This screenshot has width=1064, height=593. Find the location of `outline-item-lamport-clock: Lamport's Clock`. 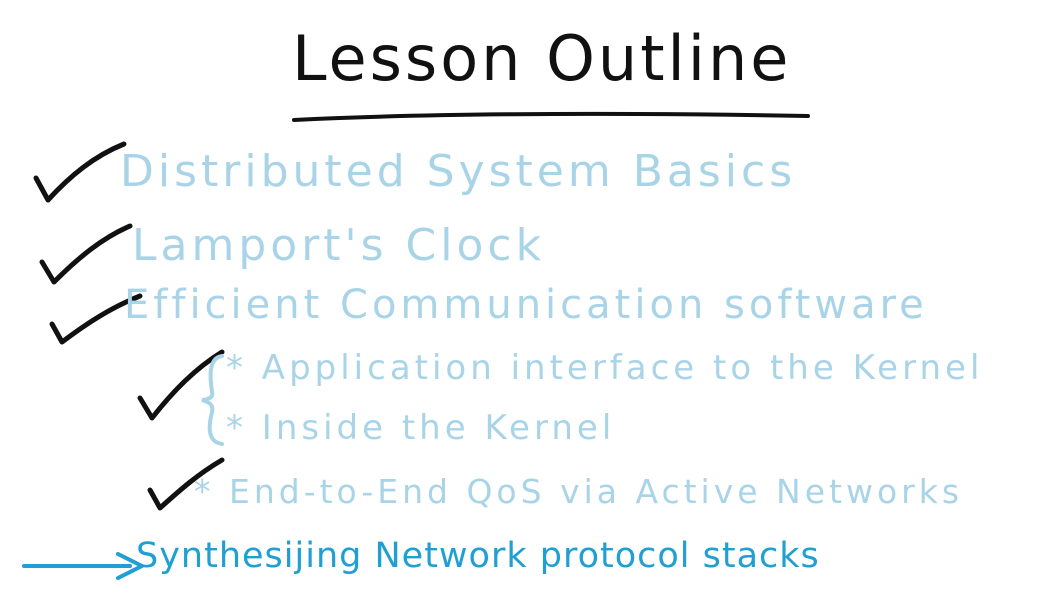

outline-item-lamport-clock: Lamport's Clock is located at coordinates (339, 245).